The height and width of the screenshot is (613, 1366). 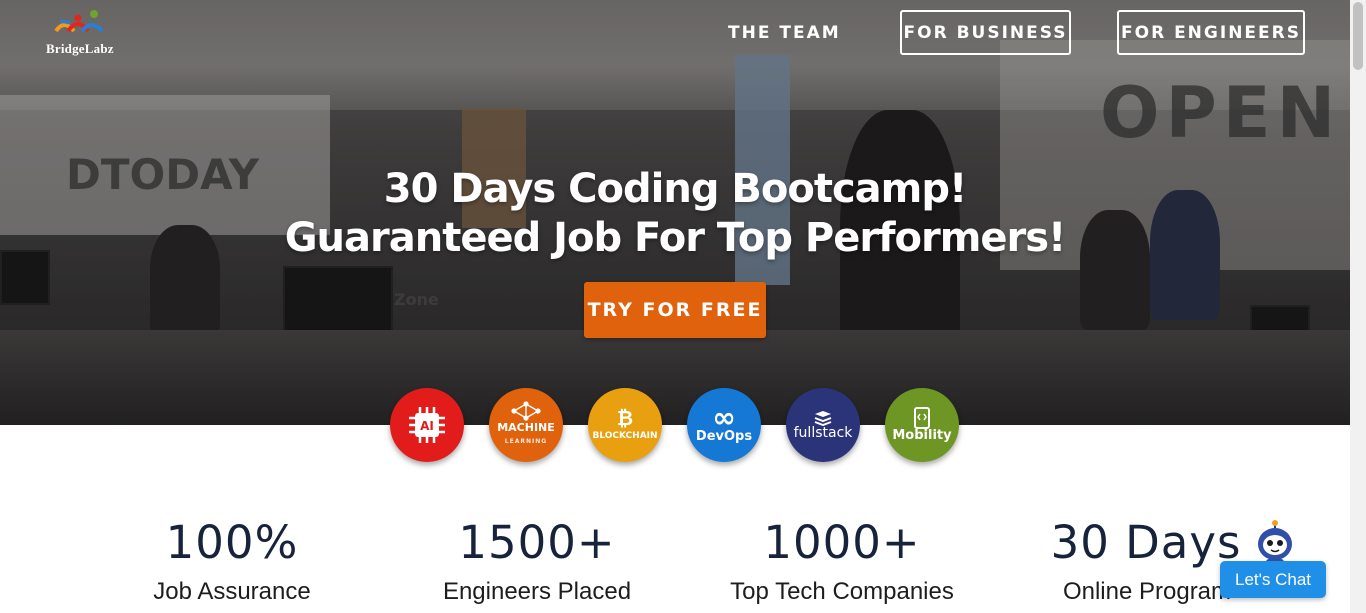 I want to click on course-blockchain-label: BLOCKCHAIN, so click(x=625, y=436).